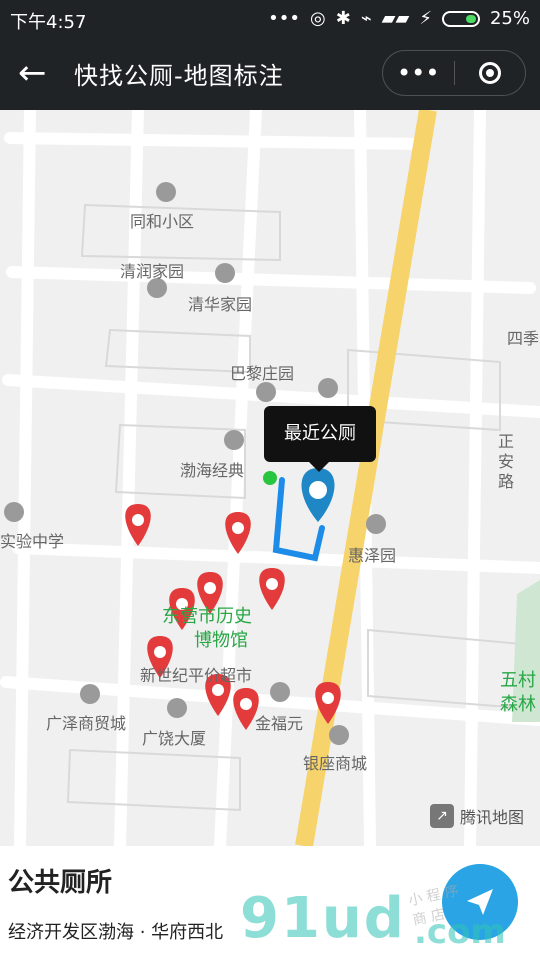 This screenshot has height=960, width=540. What do you see at coordinates (343, 18) in the screenshot?
I see `bluetooth-icon: ✱` at bounding box center [343, 18].